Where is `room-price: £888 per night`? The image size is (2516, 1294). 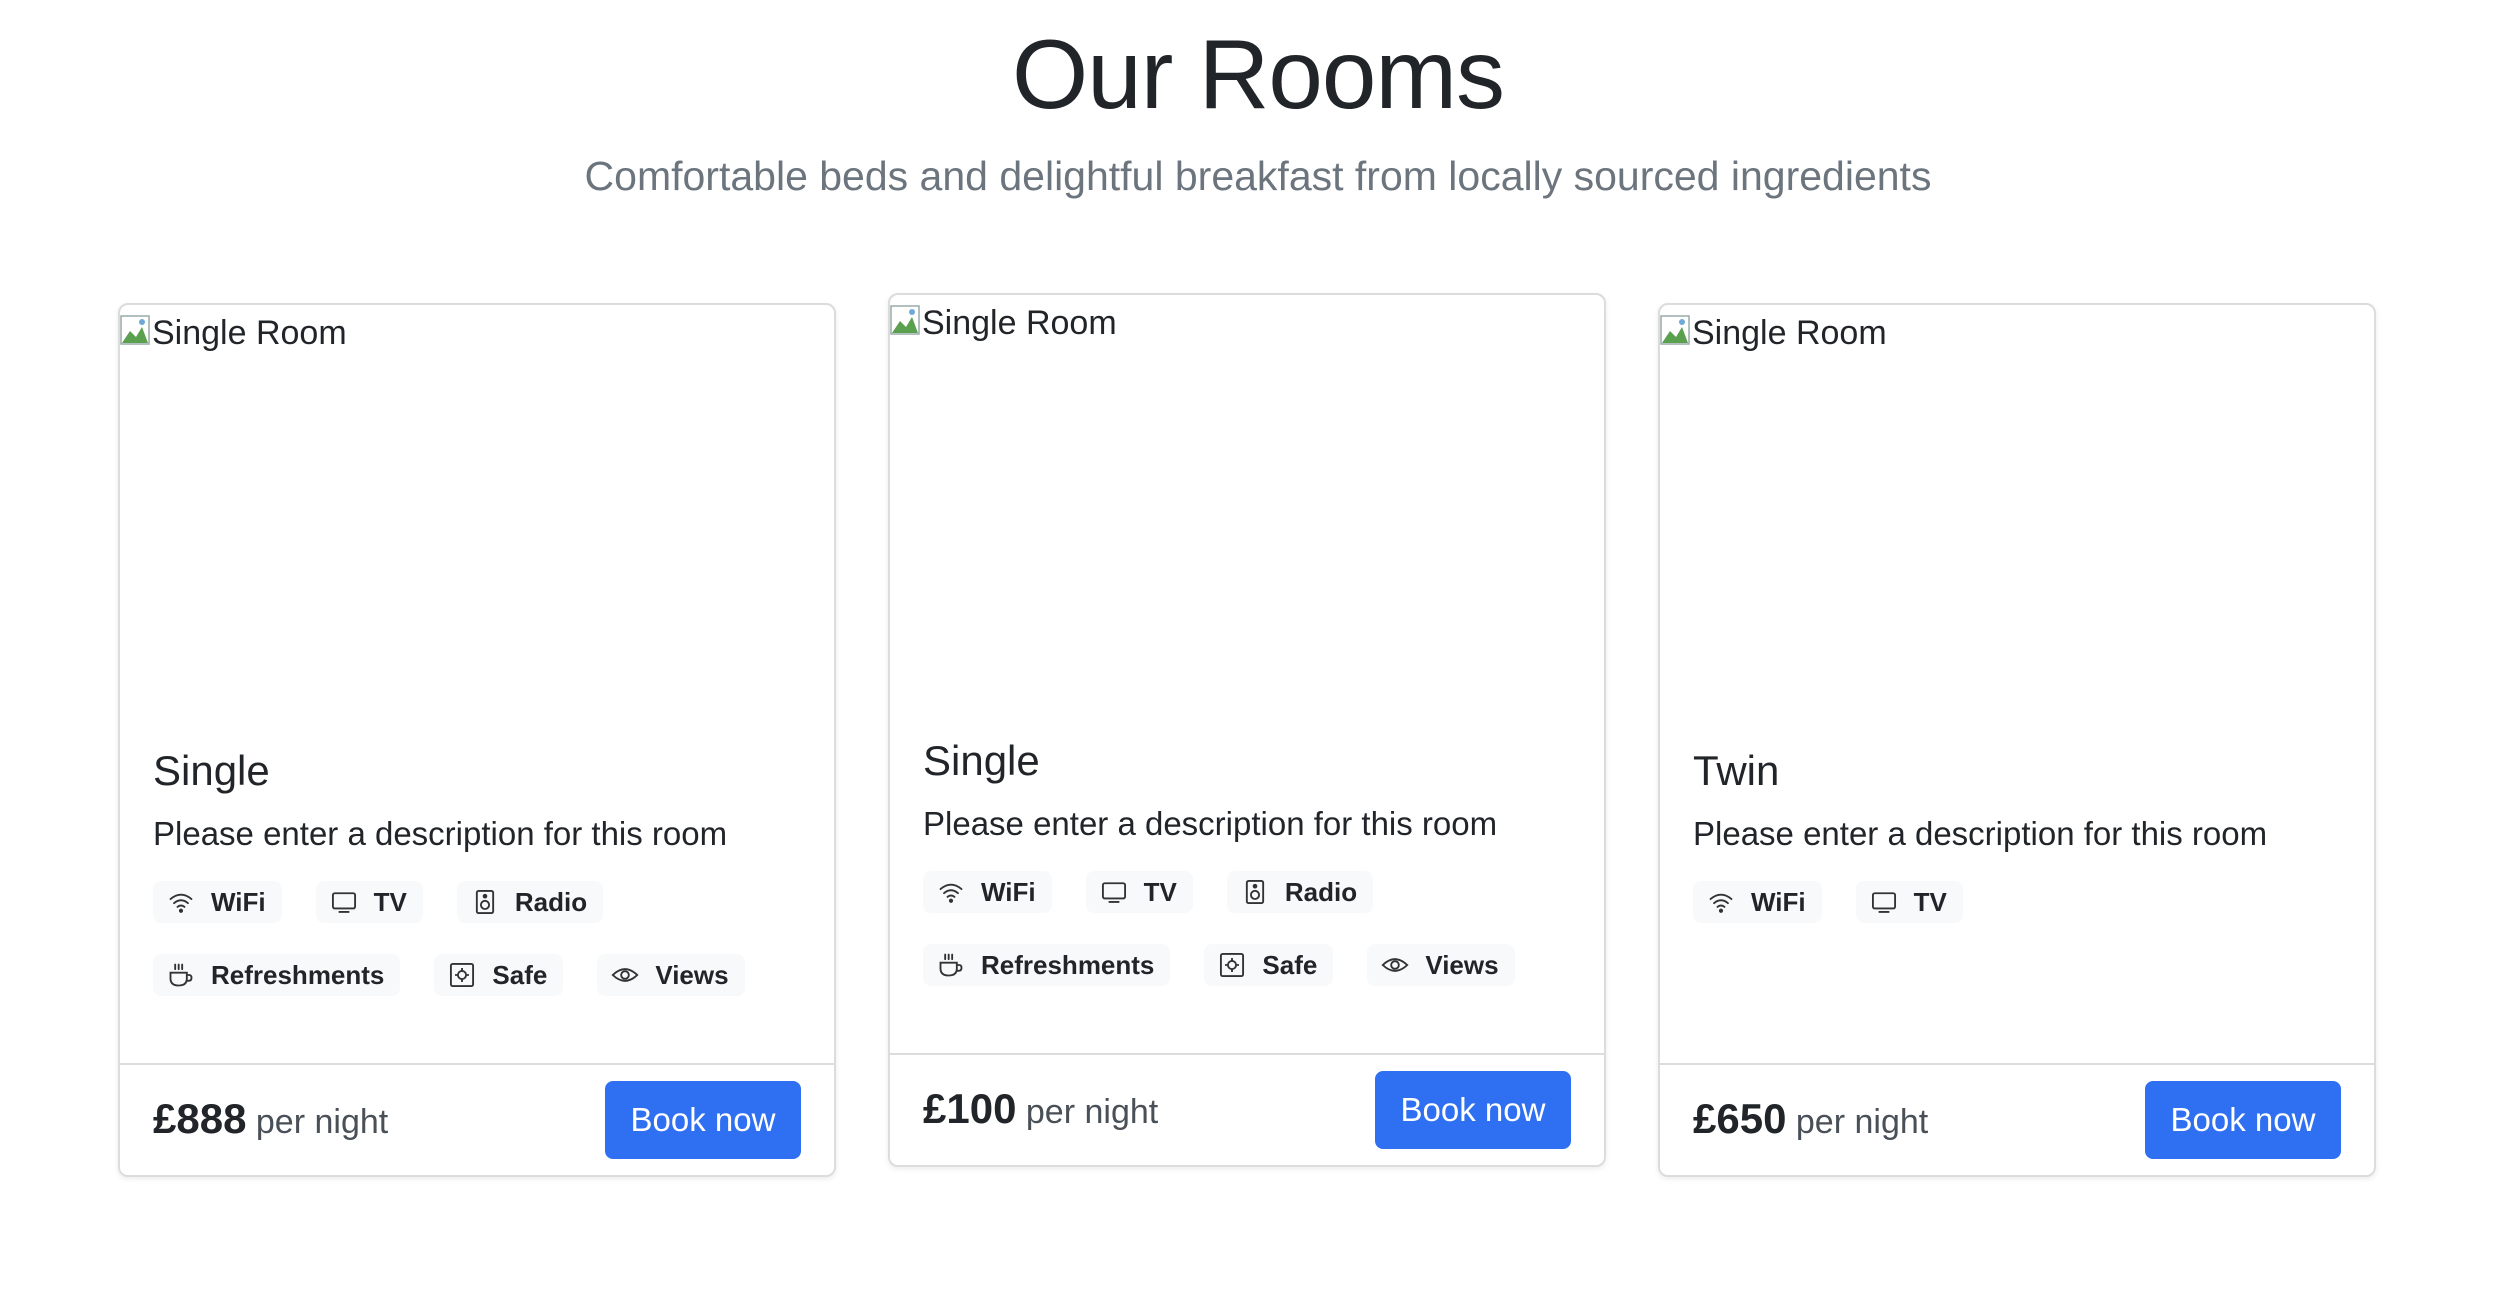 room-price: £888 per night is located at coordinates (270, 1120).